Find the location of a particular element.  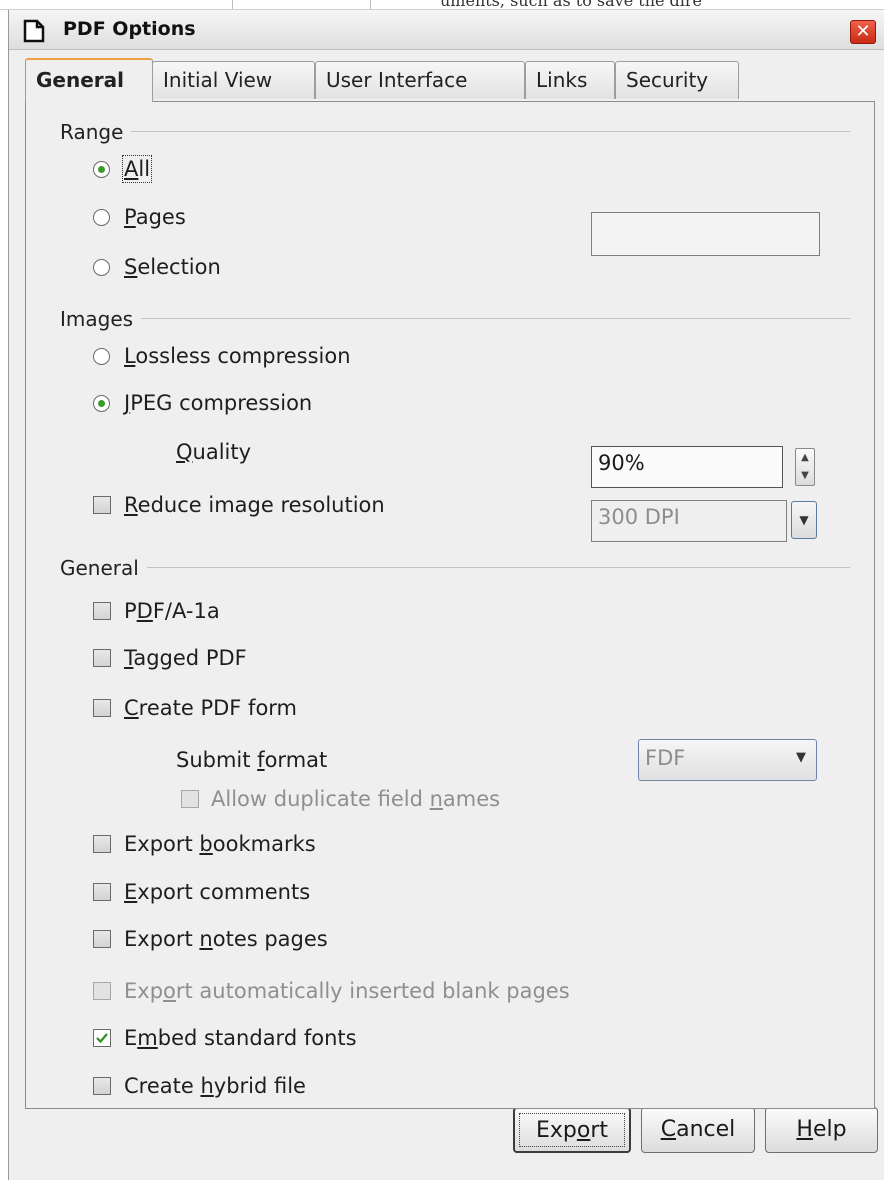

tagged-pdf-option: Tagged PDF is located at coordinates (170, 658).